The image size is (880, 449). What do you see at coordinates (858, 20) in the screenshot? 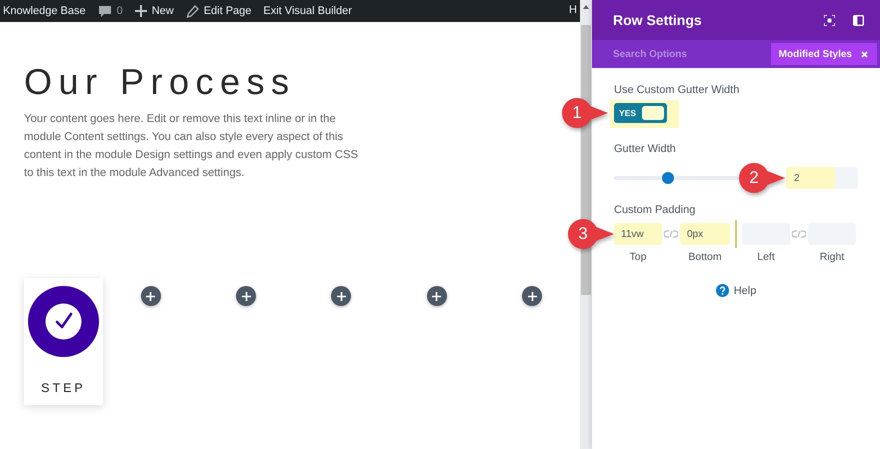
I see `sidebar-icon` at bounding box center [858, 20].